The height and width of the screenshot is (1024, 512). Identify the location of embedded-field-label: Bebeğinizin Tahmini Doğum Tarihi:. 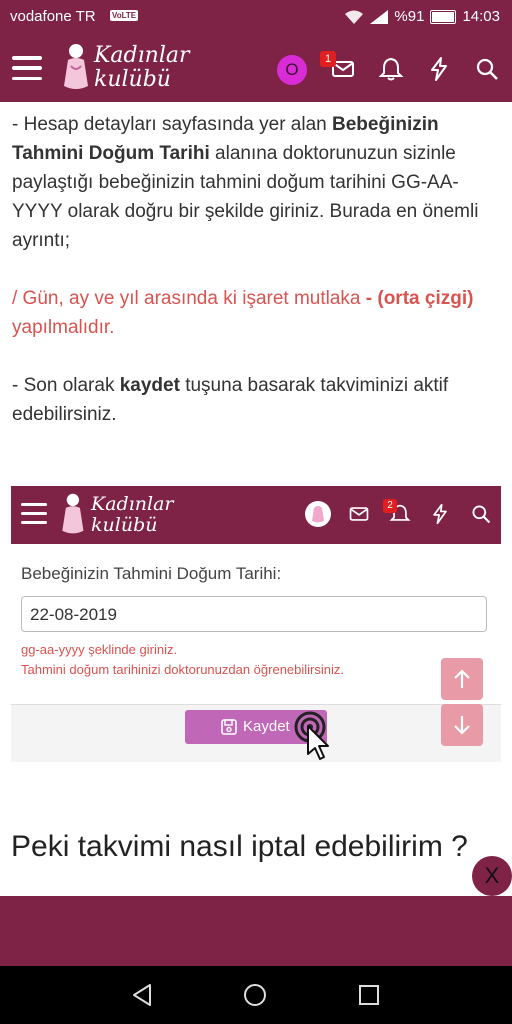
(151, 573).